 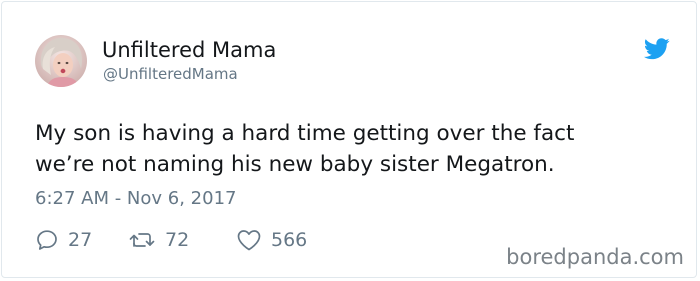 I want to click on retweet-button: 72, so click(x=182, y=240).